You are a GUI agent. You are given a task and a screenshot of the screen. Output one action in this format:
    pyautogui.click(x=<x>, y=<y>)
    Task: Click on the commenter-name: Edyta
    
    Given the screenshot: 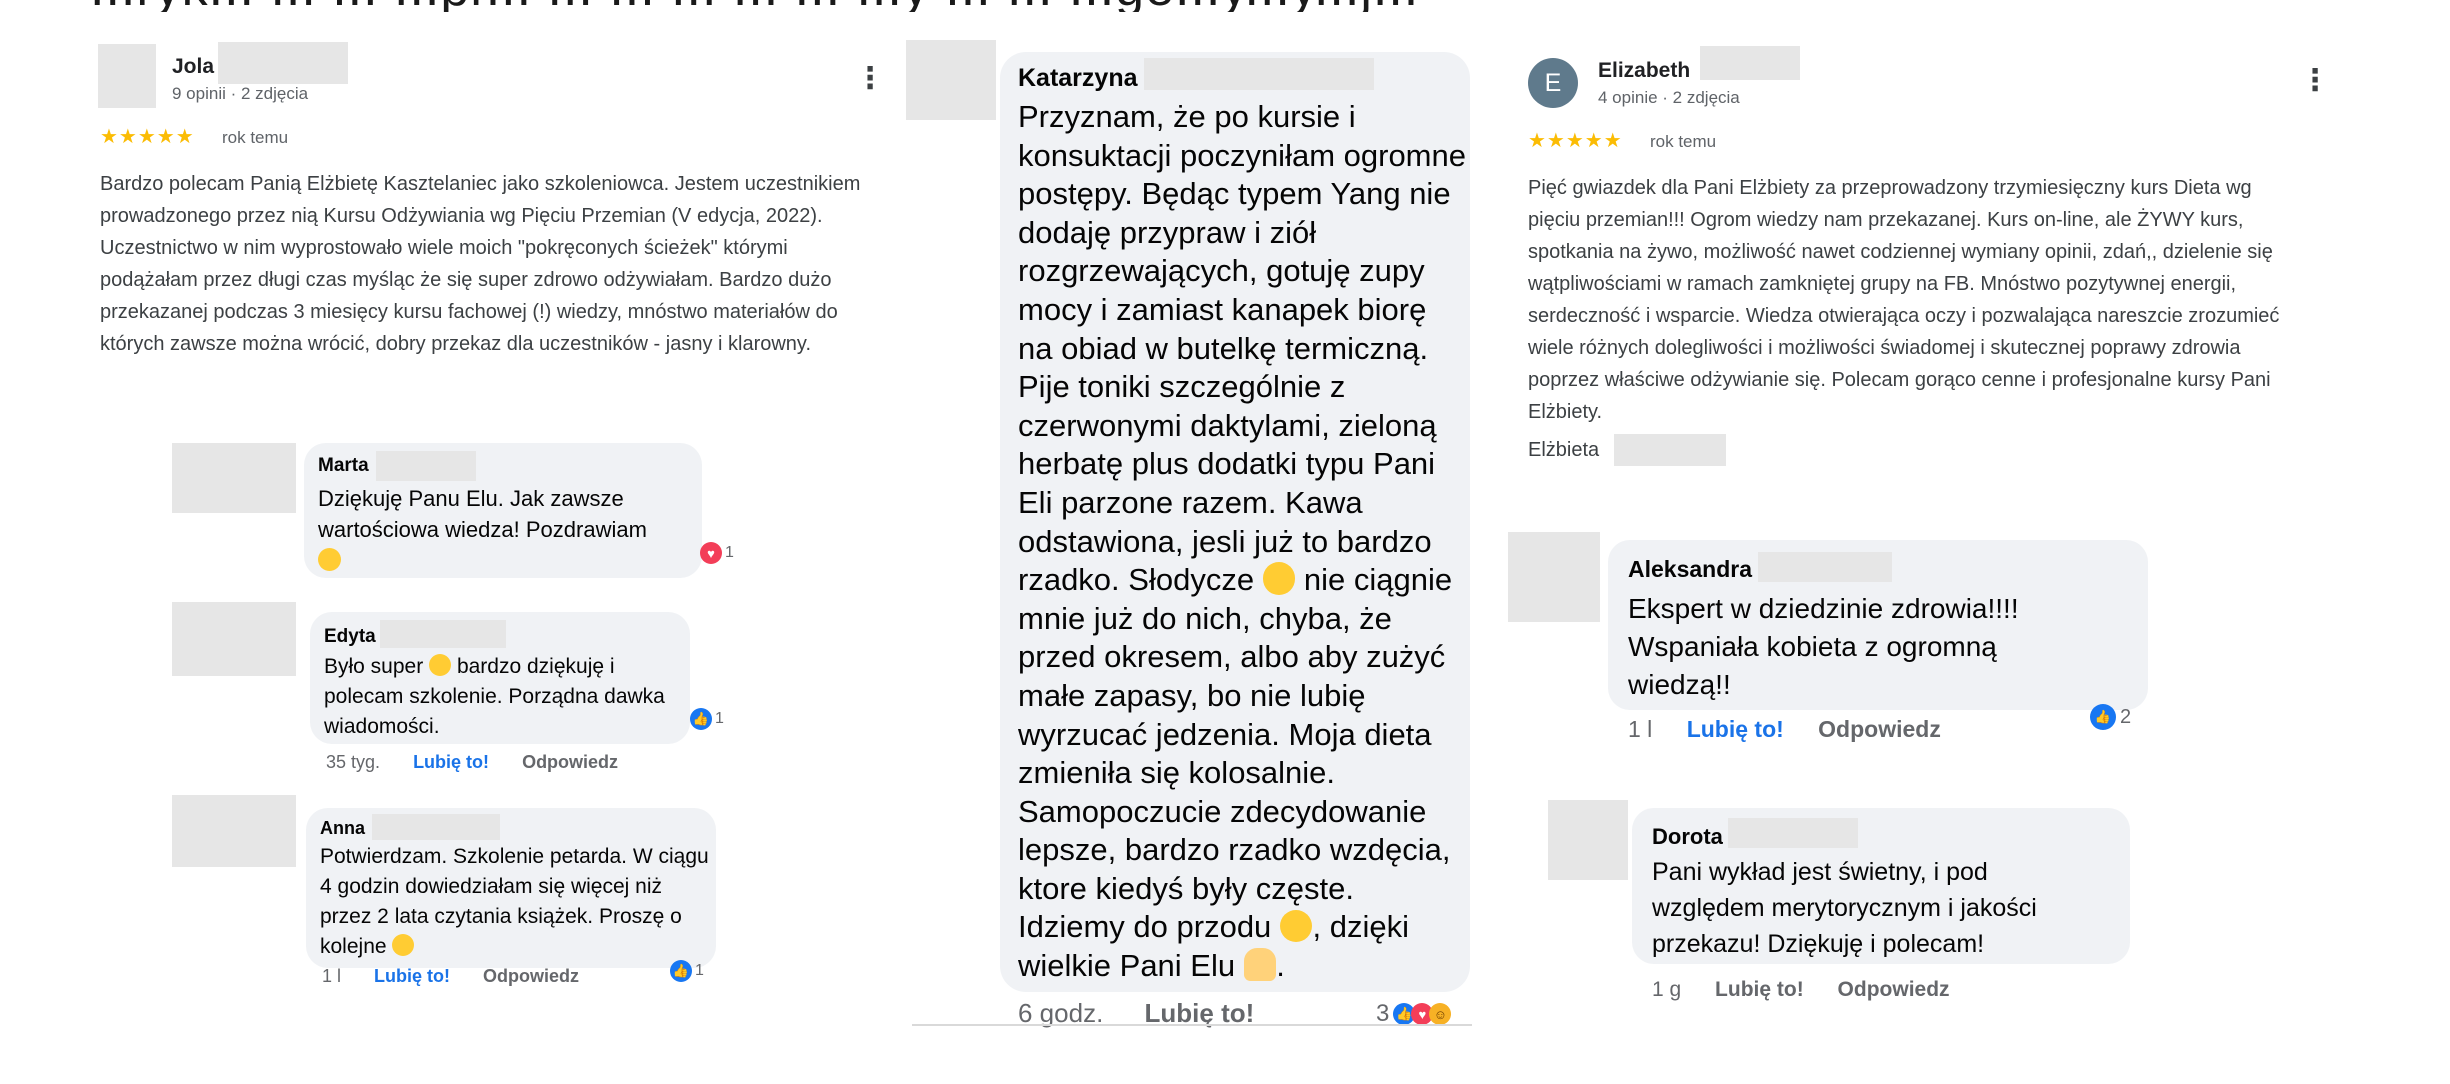 What is the action you would take?
    pyautogui.click(x=350, y=637)
    